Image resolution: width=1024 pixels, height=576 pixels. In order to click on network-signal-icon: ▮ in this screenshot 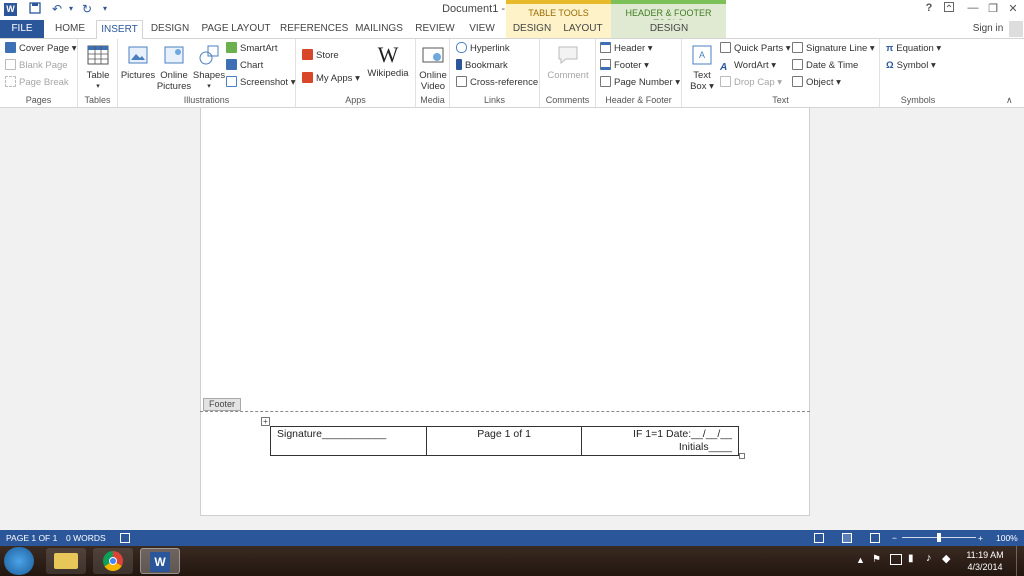, I will do `click(911, 558)`.